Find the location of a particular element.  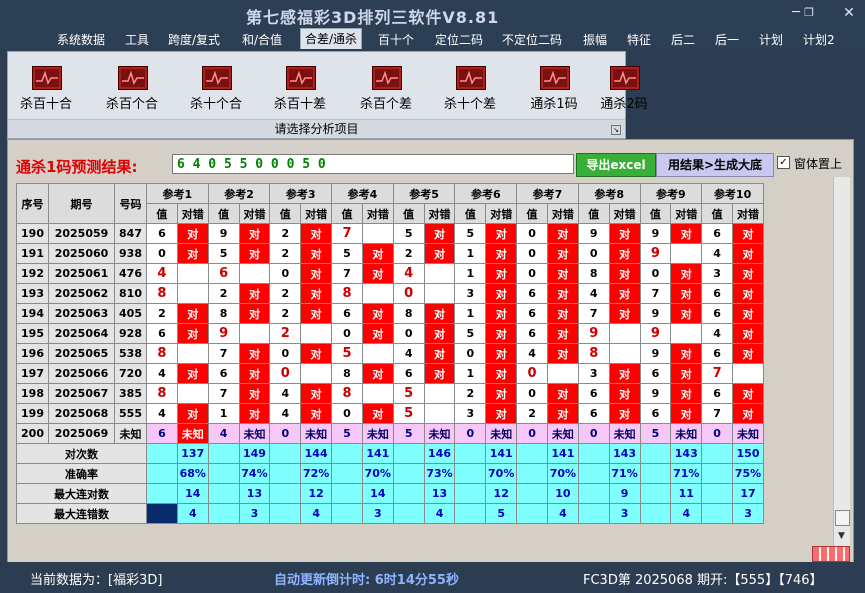

stats-row: 准确率 68% 74% 72% 70% 73% 70% 70% 71% 71% 75% is located at coordinates (390, 473).